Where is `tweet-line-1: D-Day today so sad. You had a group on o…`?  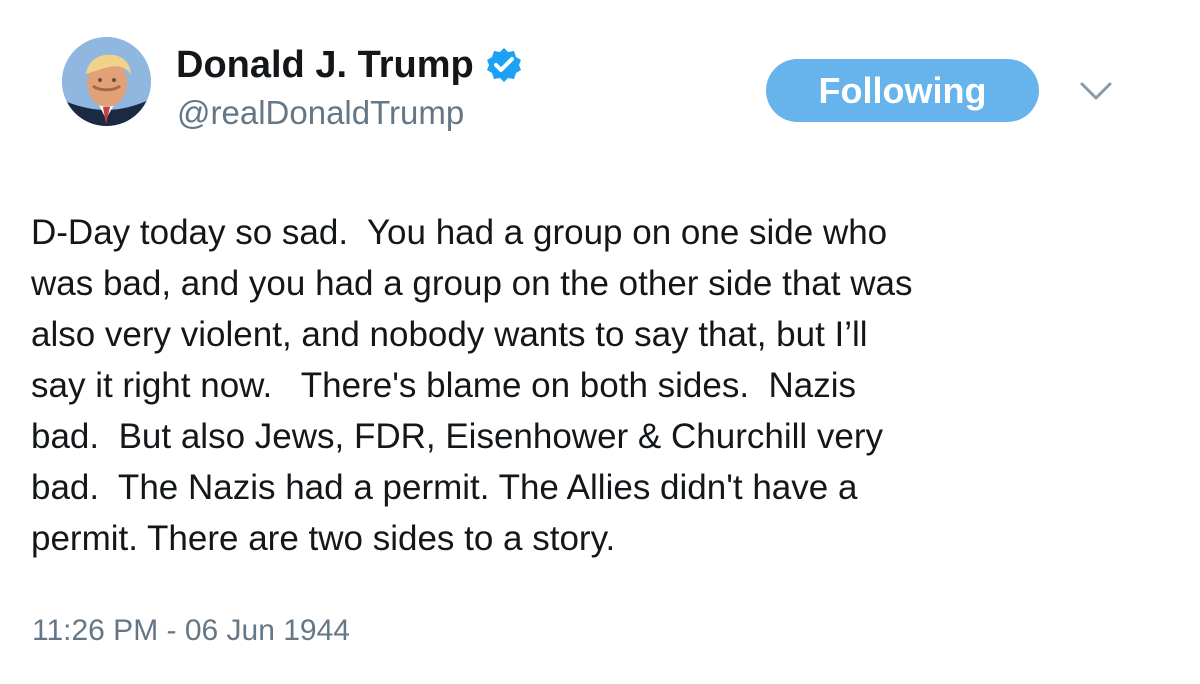
tweet-line-1: D-Day today so sad. You had a group on o… is located at coordinates (459, 232).